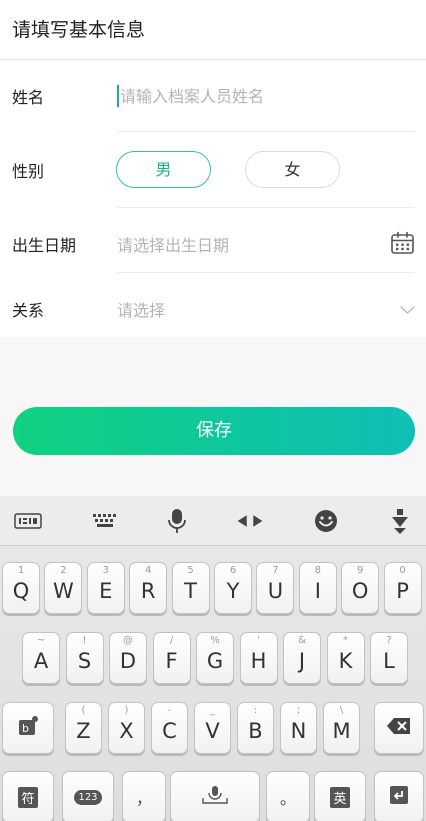  Describe the element at coordinates (41, 640) in the screenshot. I see `key-secondary-label: ~` at that location.